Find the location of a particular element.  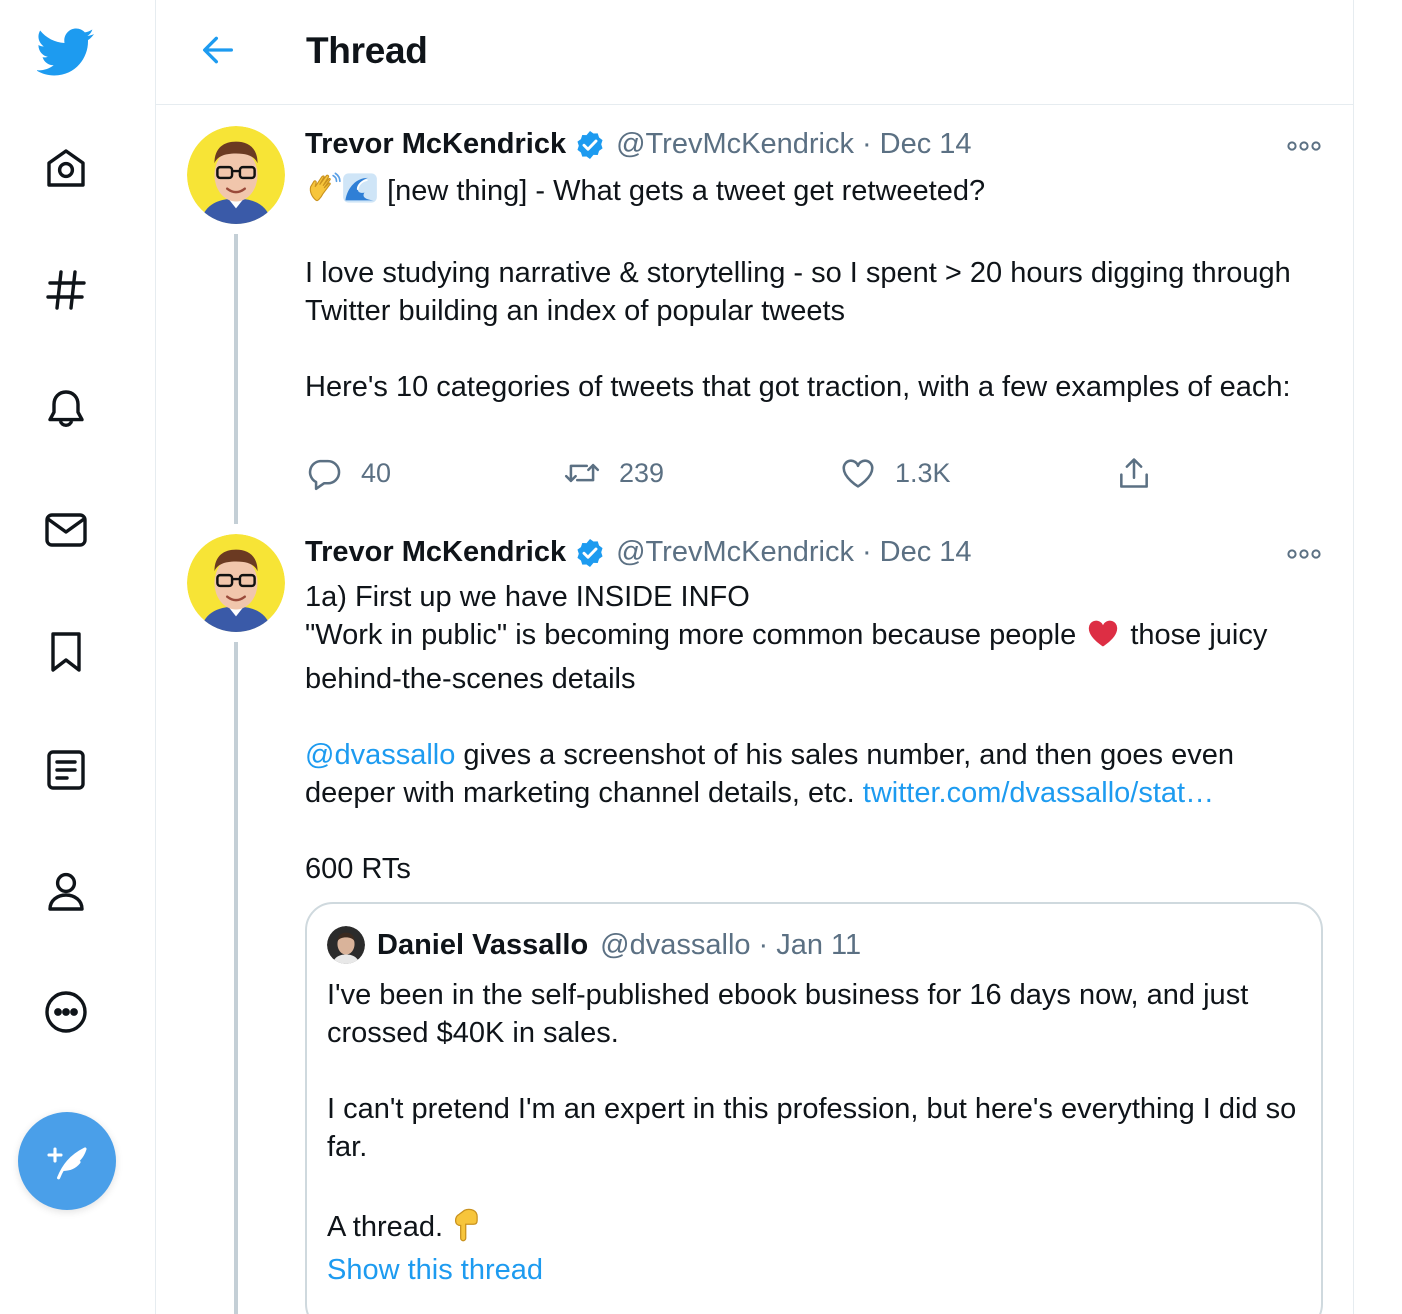

lists-icon is located at coordinates (66, 770).